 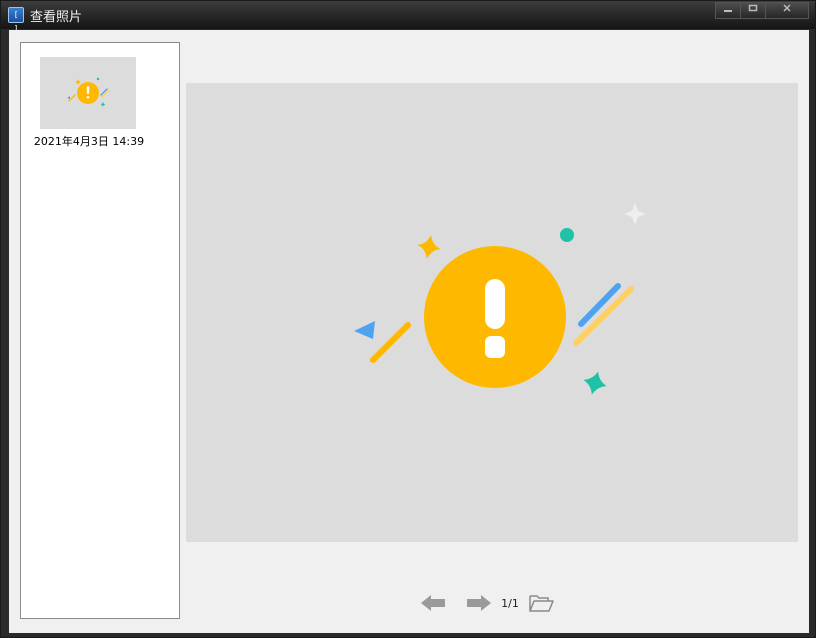 I want to click on close-icon, so click(x=787, y=8).